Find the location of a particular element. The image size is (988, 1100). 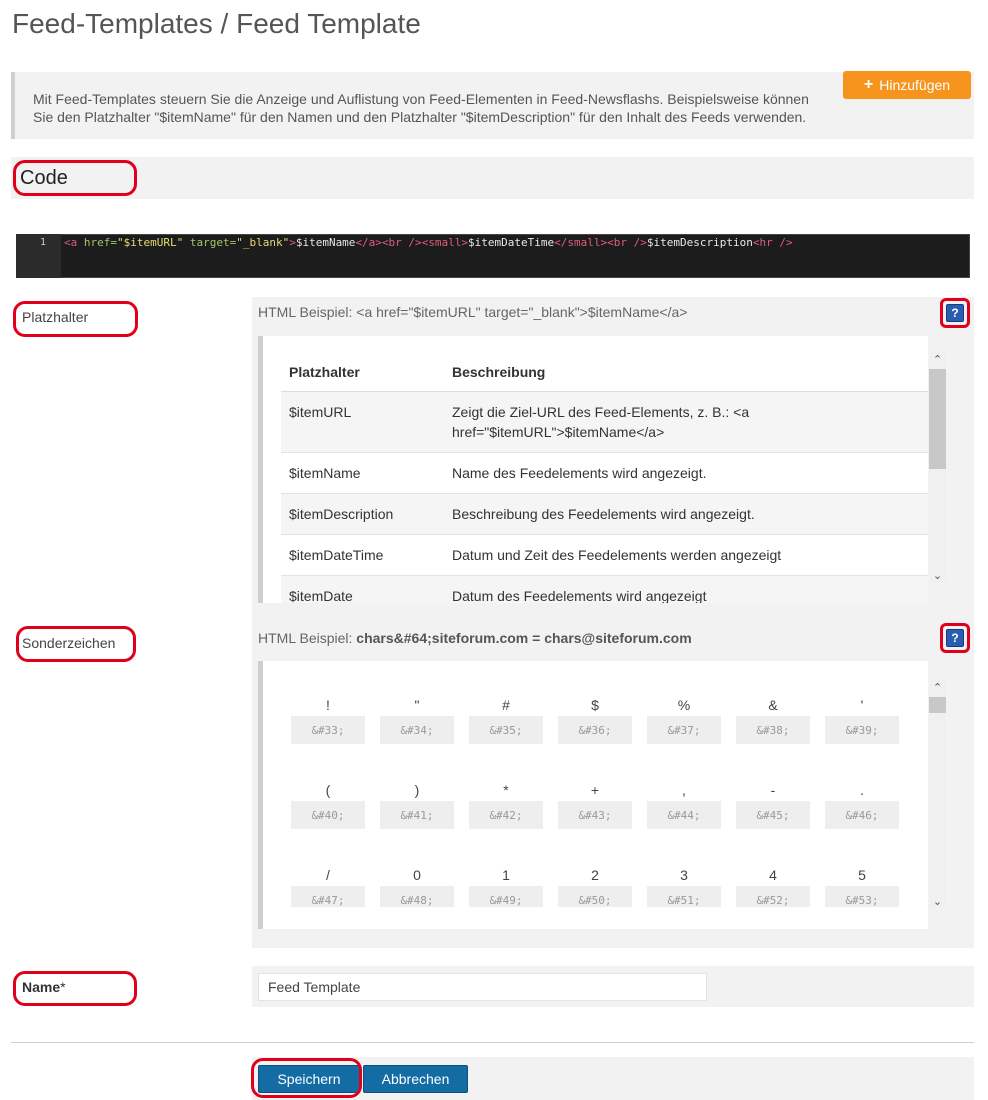

char-item: 3 &#51; is located at coordinates (684, 886).